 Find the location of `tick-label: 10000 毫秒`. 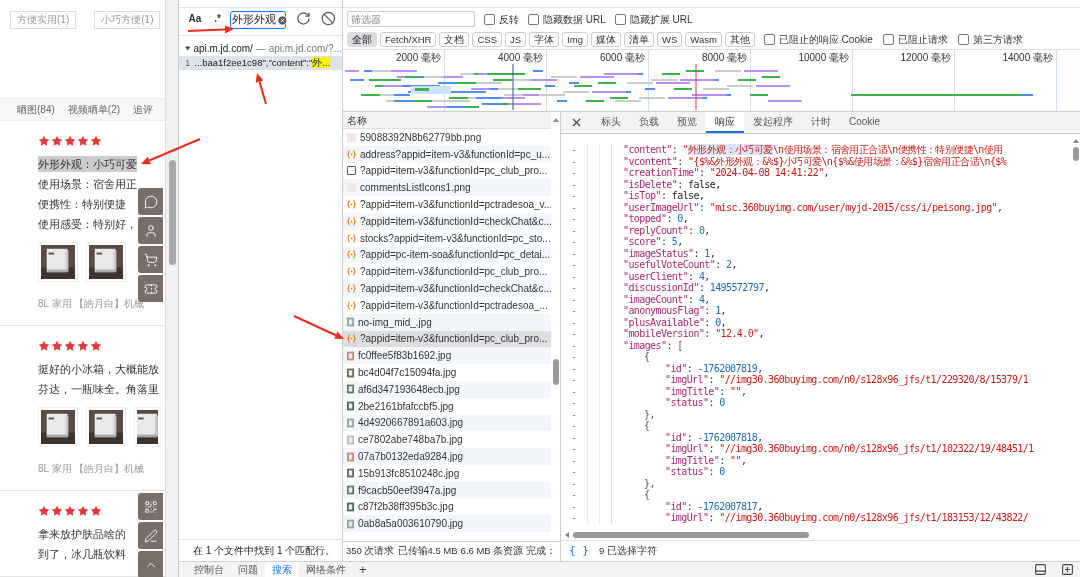

tick-label: 10000 毫秒 is located at coordinates (823, 56).